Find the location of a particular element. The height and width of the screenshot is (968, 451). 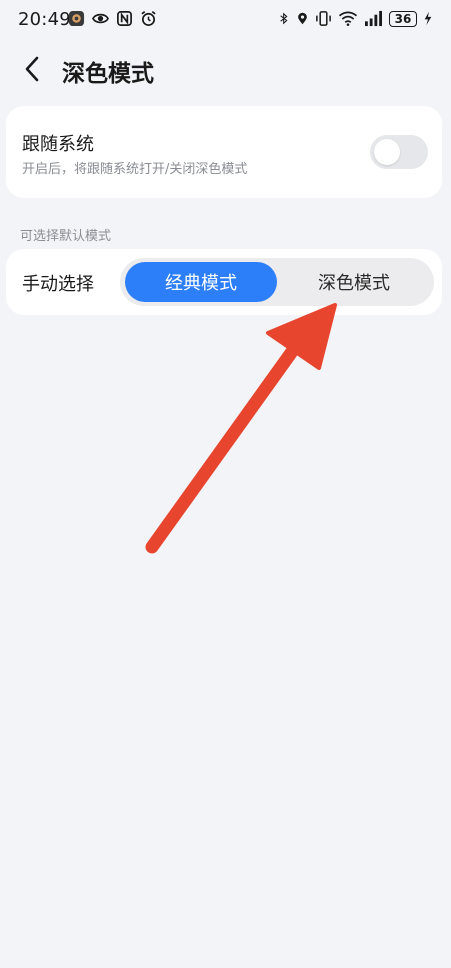

follow-system-description: 开启后，将跟随系统打开/关闭深色模式 is located at coordinates (135, 169).